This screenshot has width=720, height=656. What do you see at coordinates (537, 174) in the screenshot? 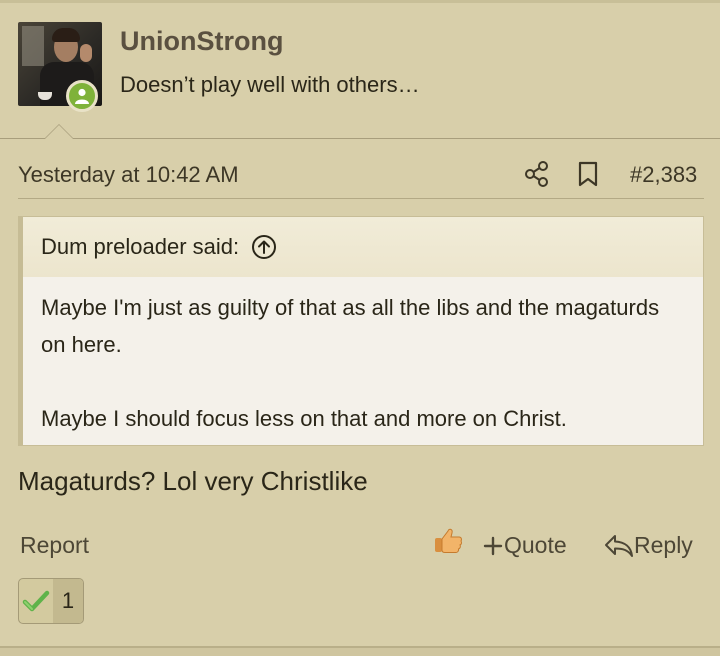
I see `share-icon` at bounding box center [537, 174].